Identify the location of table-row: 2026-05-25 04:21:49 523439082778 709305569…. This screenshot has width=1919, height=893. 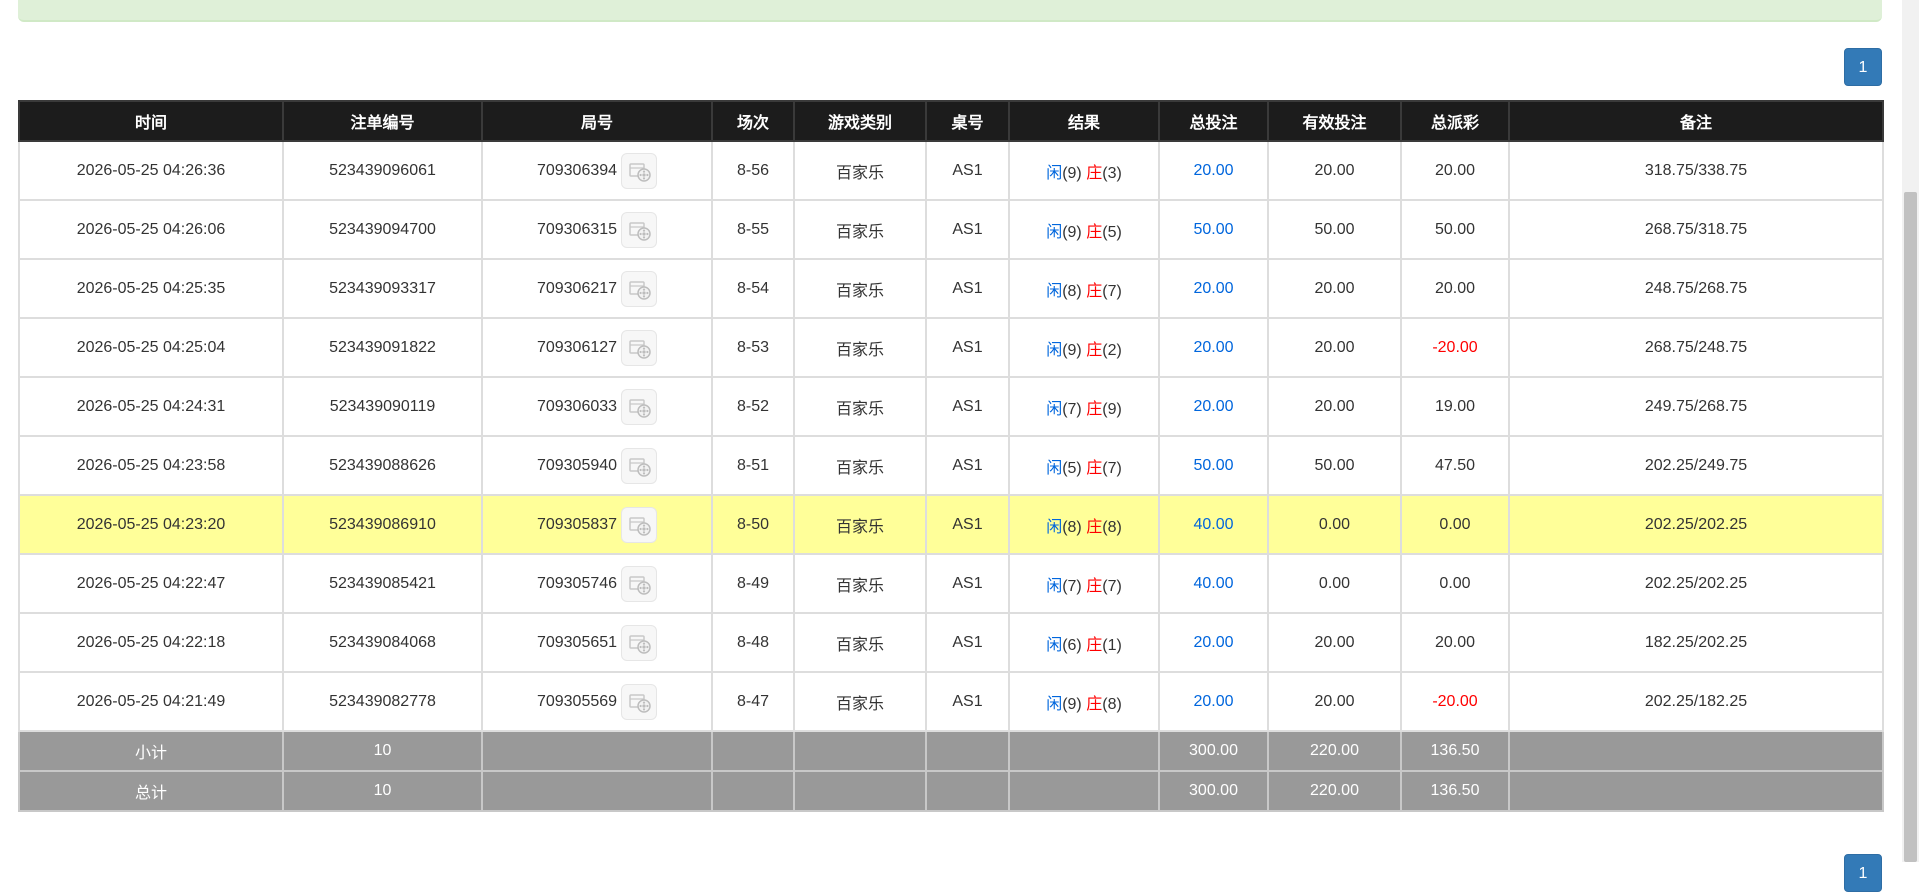
(951, 701).